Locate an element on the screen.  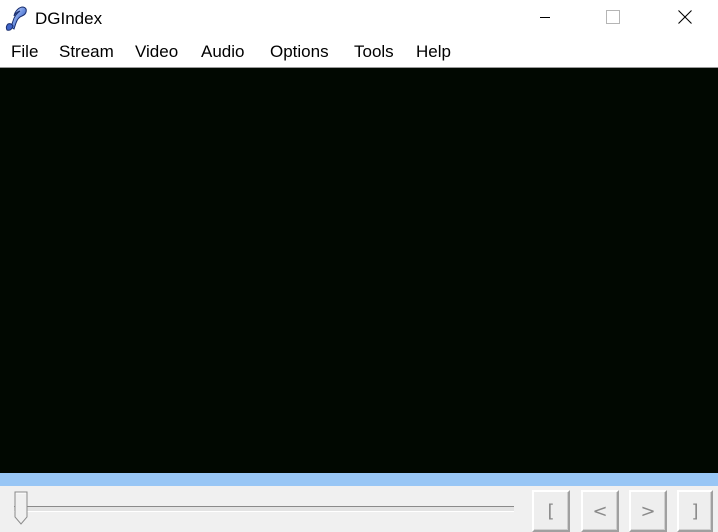
maximize-icon is located at coordinates (613, 19).